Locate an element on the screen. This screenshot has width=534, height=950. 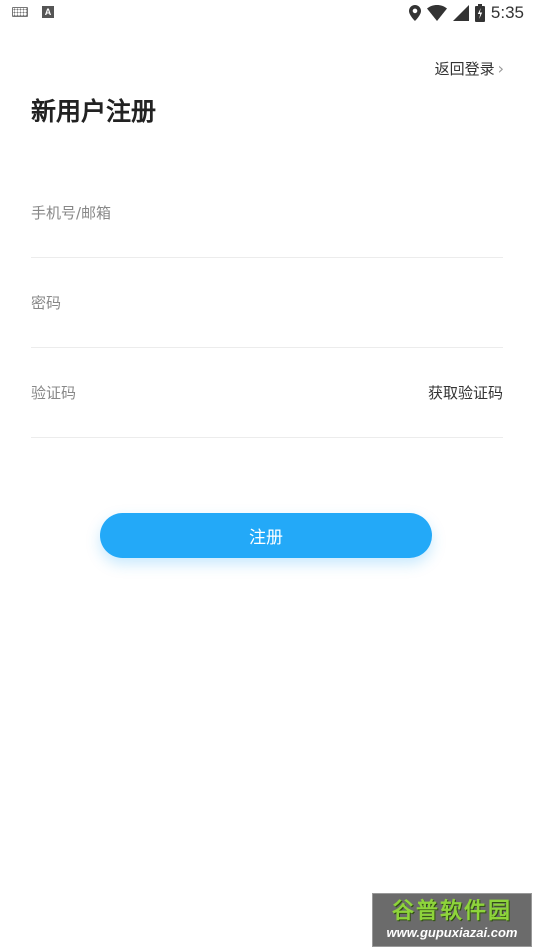
register-button: 注册 is located at coordinates (266, 535).